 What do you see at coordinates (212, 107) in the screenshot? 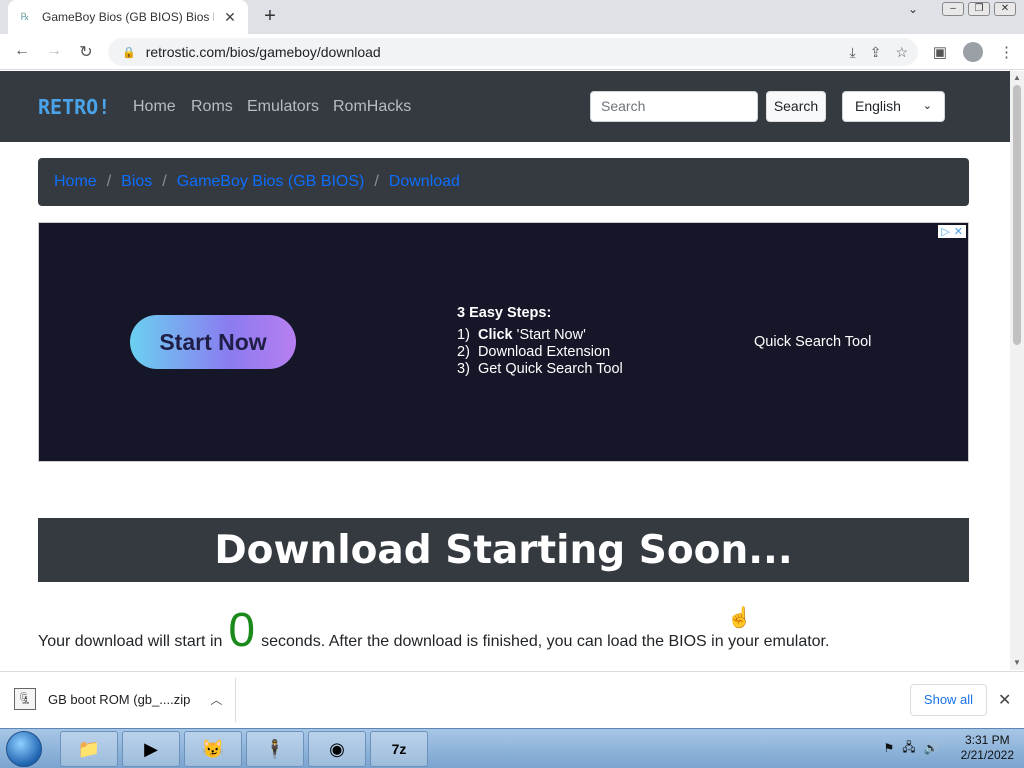
I see `nav-roms-link: Roms` at bounding box center [212, 107].